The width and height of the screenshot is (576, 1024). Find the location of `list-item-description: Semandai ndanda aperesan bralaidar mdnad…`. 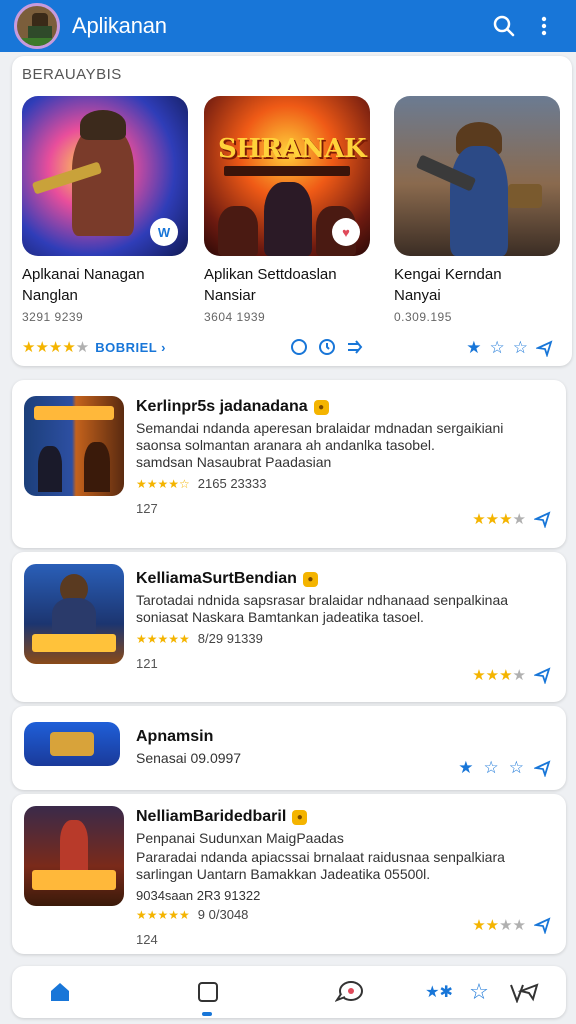

list-item-description: Semandai ndanda aperesan bralaidar mdnad… is located at coordinates (320, 445).